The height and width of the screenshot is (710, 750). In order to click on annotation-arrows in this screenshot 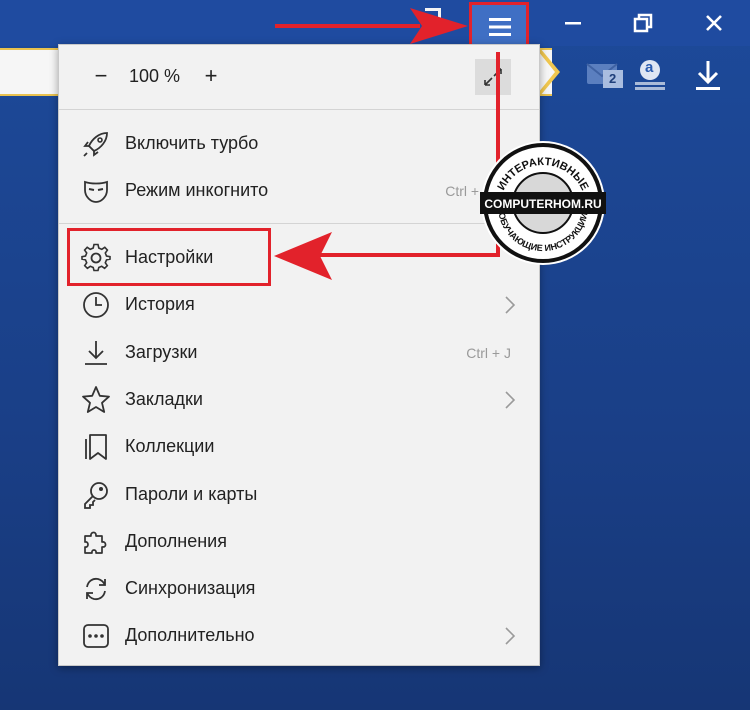, I will do `click(387, 144)`.